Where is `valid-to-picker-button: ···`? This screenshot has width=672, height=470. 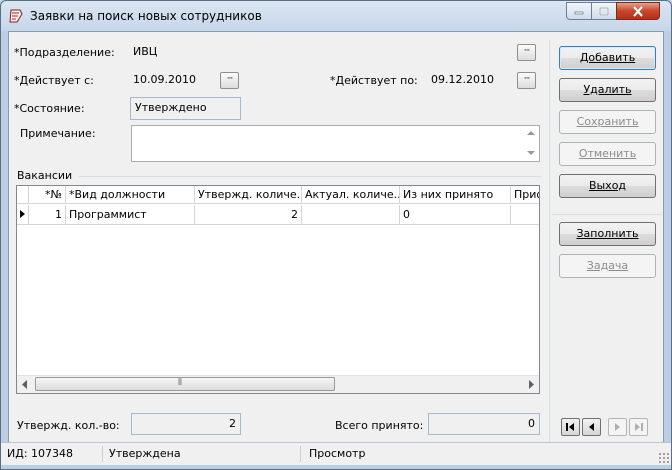
valid-to-picker-button: ··· is located at coordinates (526, 80).